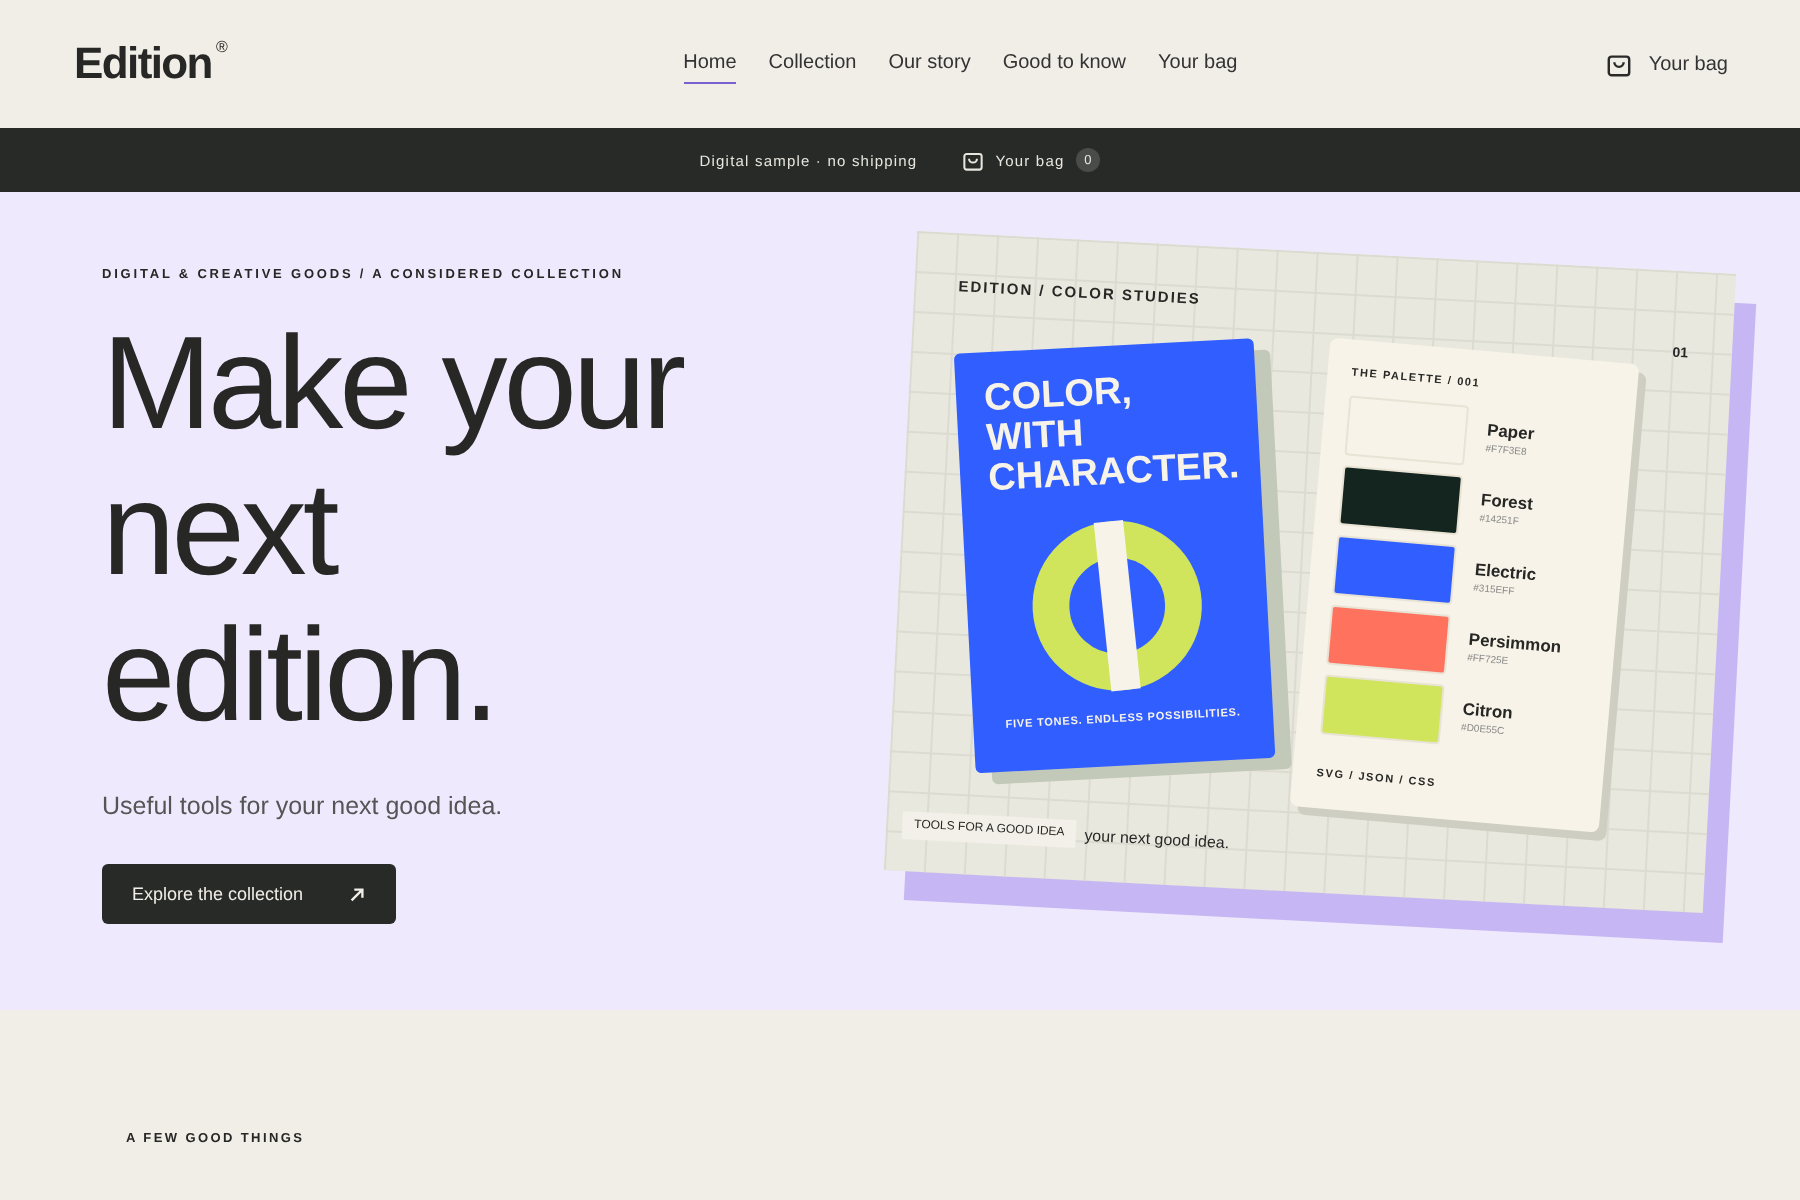  I want to click on swatch-name: Electric, so click(1506, 572).